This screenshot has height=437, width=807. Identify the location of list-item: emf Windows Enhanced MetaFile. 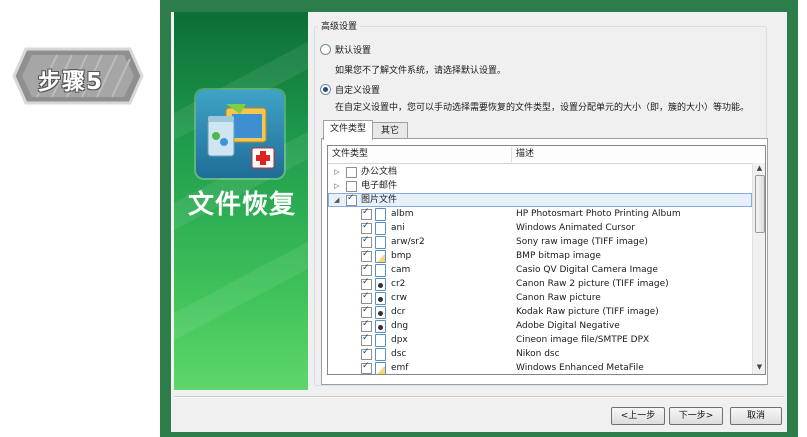
(540, 367).